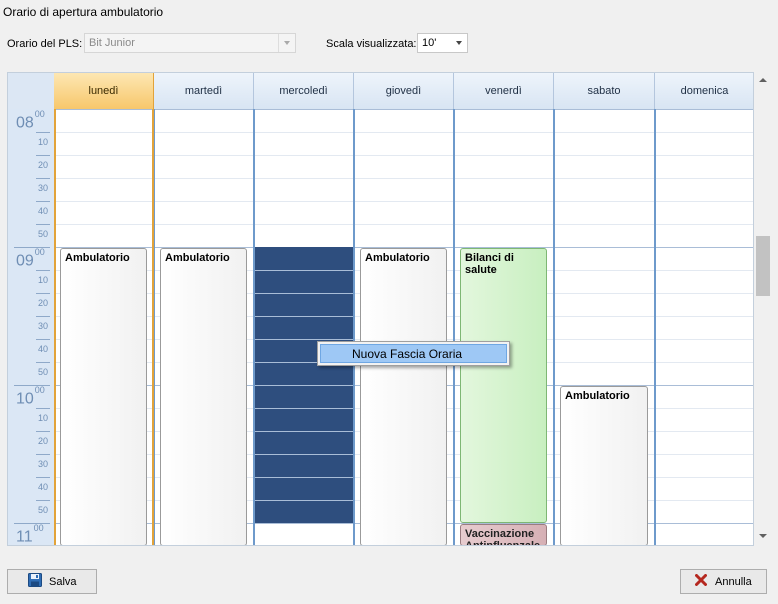 This screenshot has height=604, width=778. I want to click on day-header: mercoledì, so click(304, 91).